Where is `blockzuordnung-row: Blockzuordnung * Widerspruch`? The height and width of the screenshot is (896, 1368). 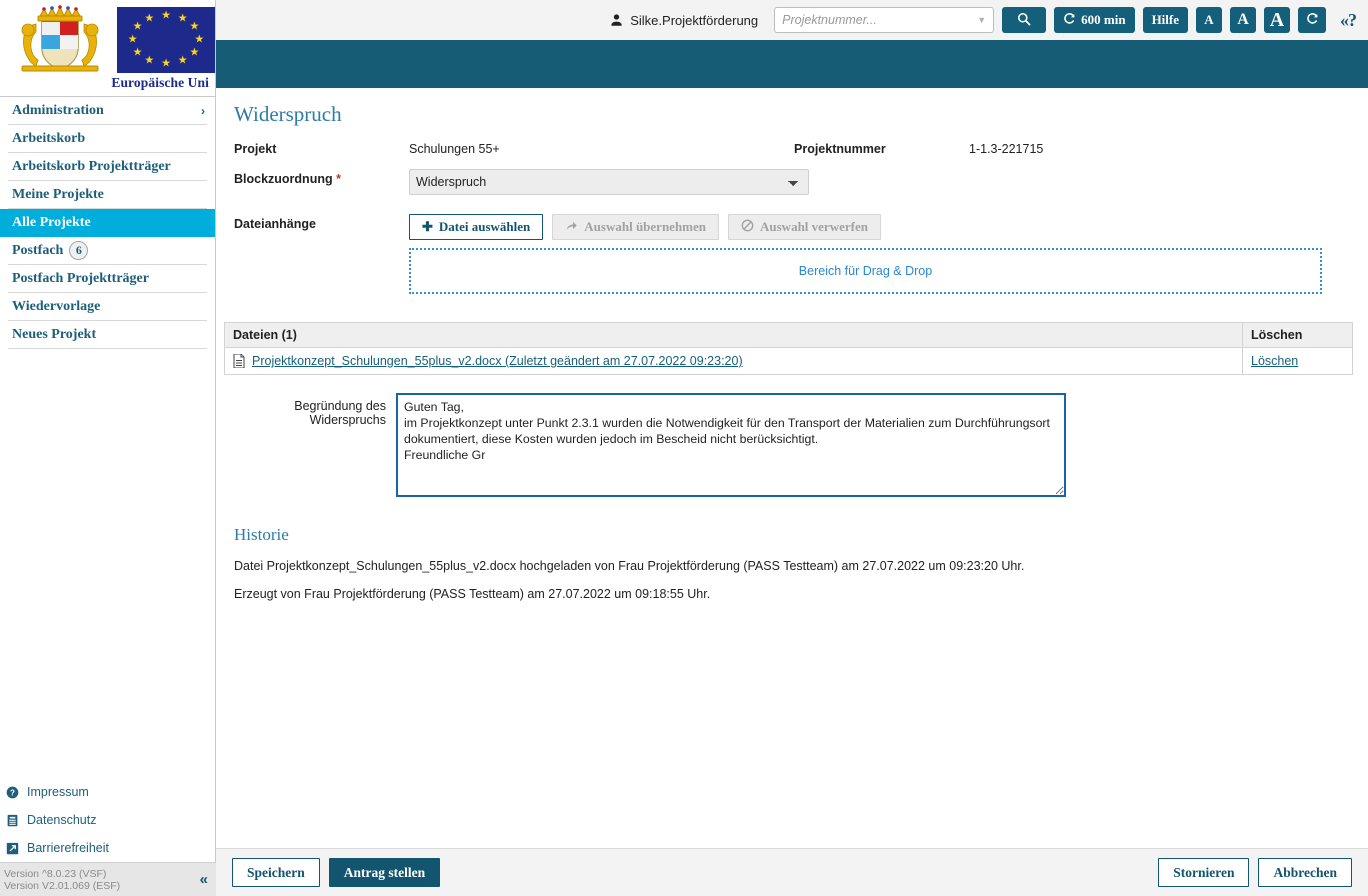 blockzuordnung-row: Blockzuordnung * Widerspruch is located at coordinates (792, 182).